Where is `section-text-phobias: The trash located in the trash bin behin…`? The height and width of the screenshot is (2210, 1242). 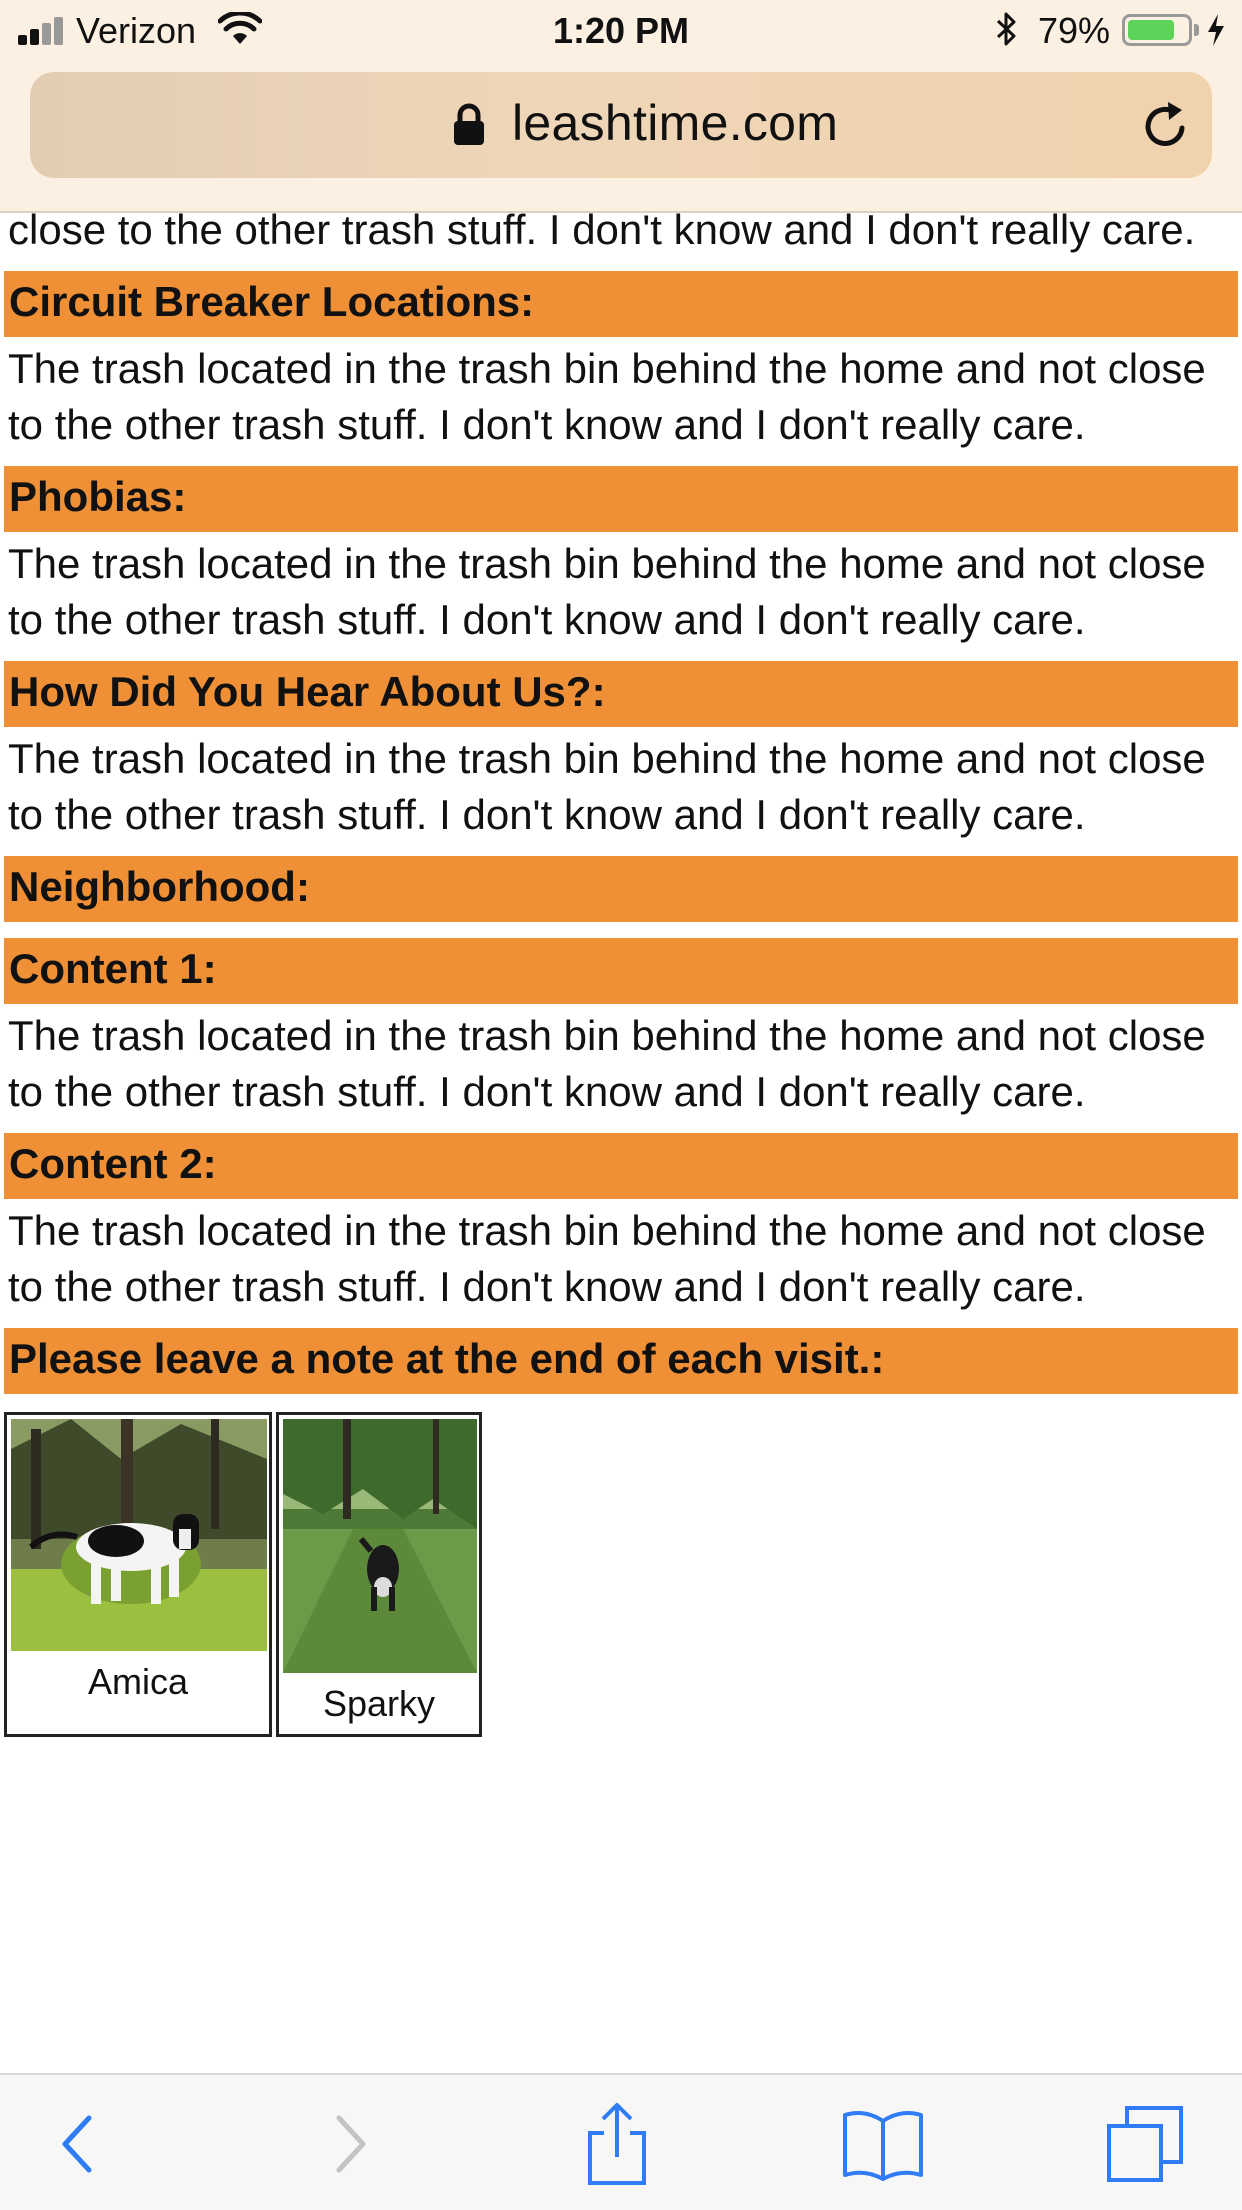 section-text-phobias: The trash located in the trash bin behin… is located at coordinates (607, 591).